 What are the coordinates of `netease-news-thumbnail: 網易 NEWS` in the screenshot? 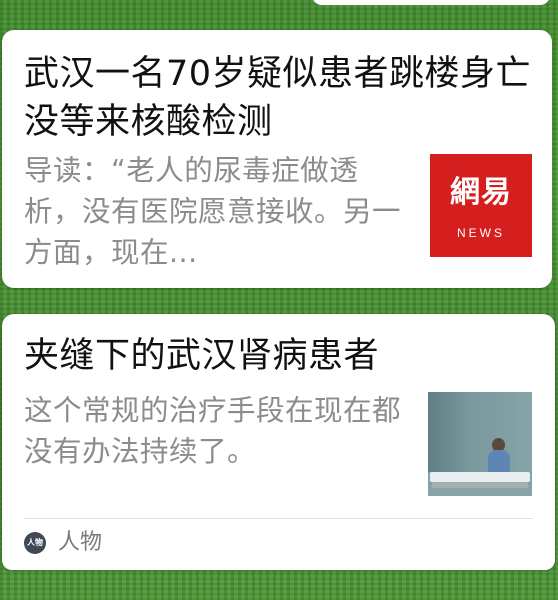 It's located at (481, 205).